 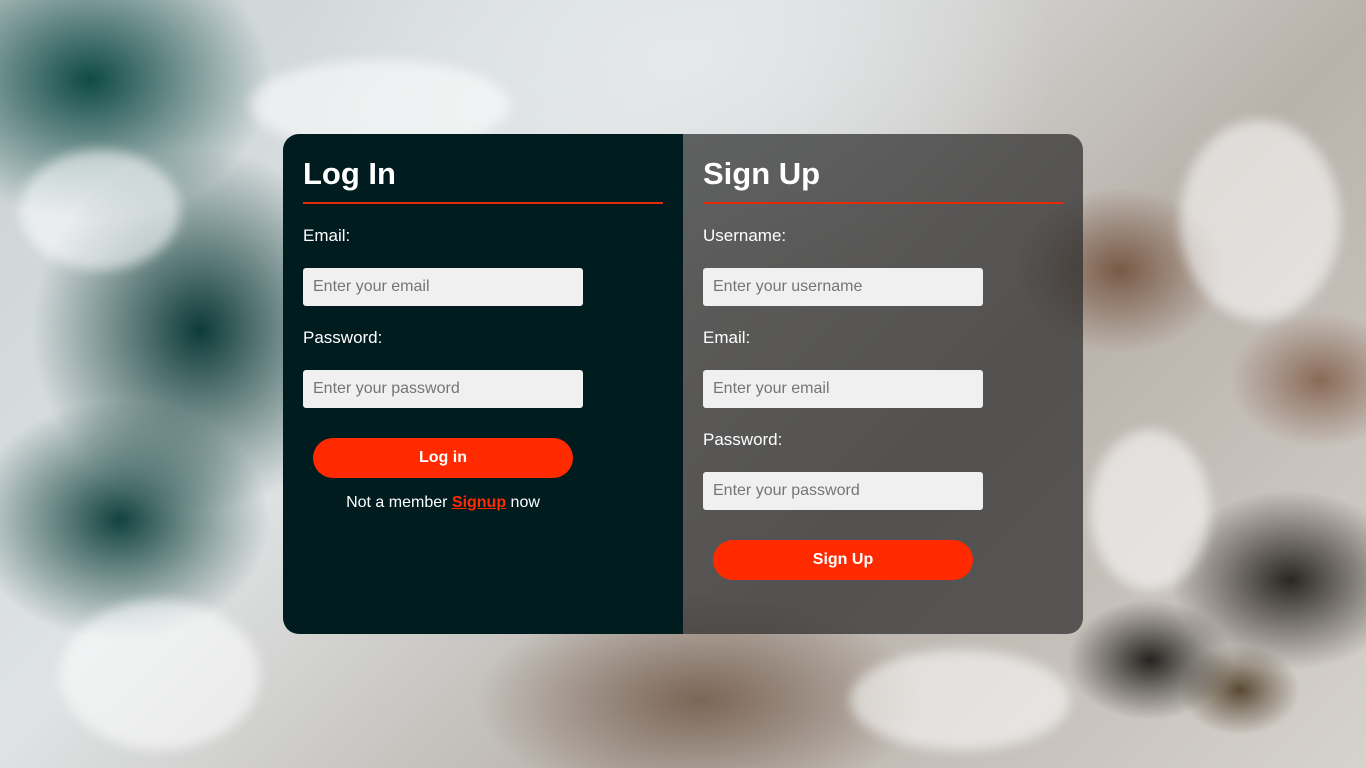 What do you see at coordinates (843, 491) in the screenshot?
I see `signup-password-input` at bounding box center [843, 491].